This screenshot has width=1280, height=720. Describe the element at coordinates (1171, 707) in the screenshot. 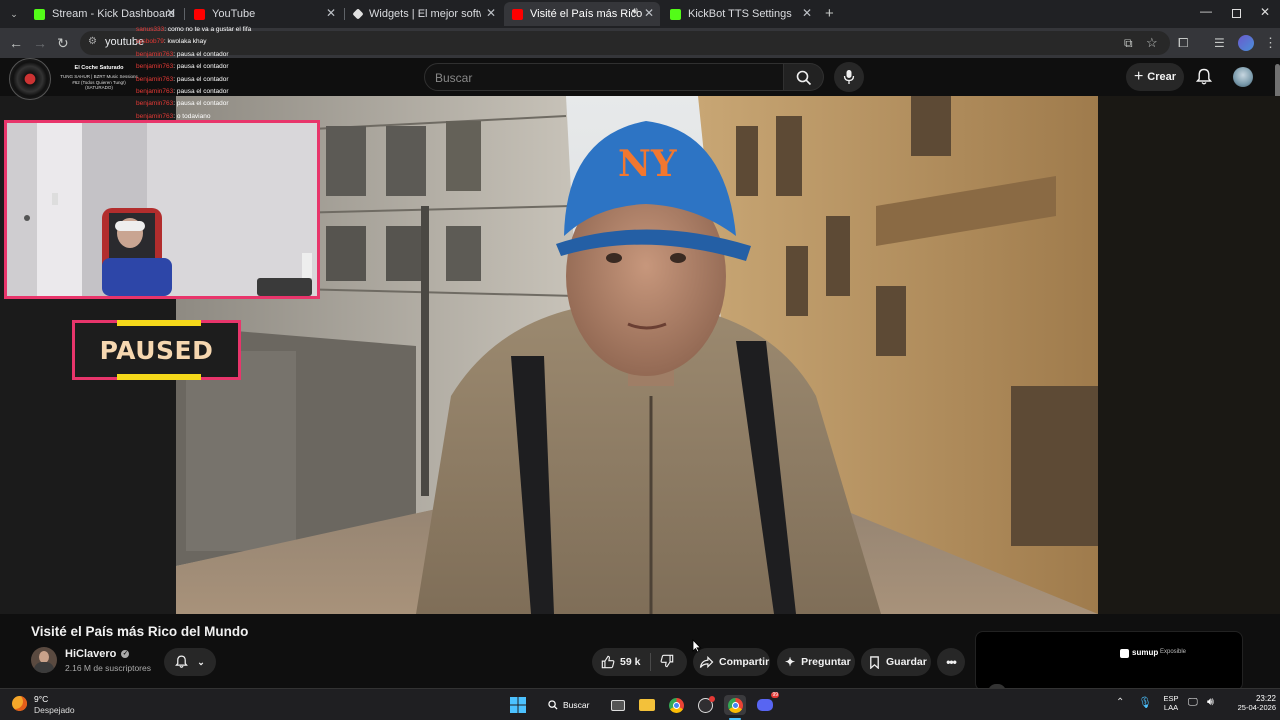

I see `lang-bottom: LAA` at that location.